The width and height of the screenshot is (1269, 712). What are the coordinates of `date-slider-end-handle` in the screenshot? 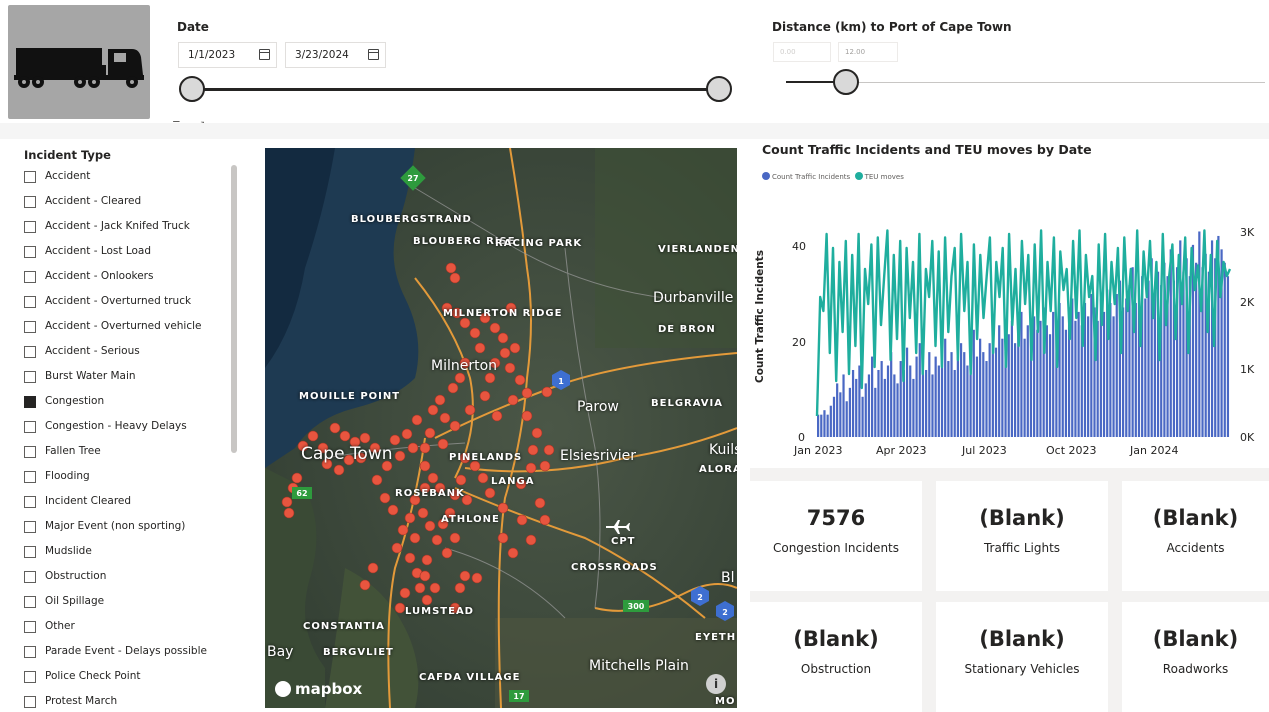 It's located at (719, 89).